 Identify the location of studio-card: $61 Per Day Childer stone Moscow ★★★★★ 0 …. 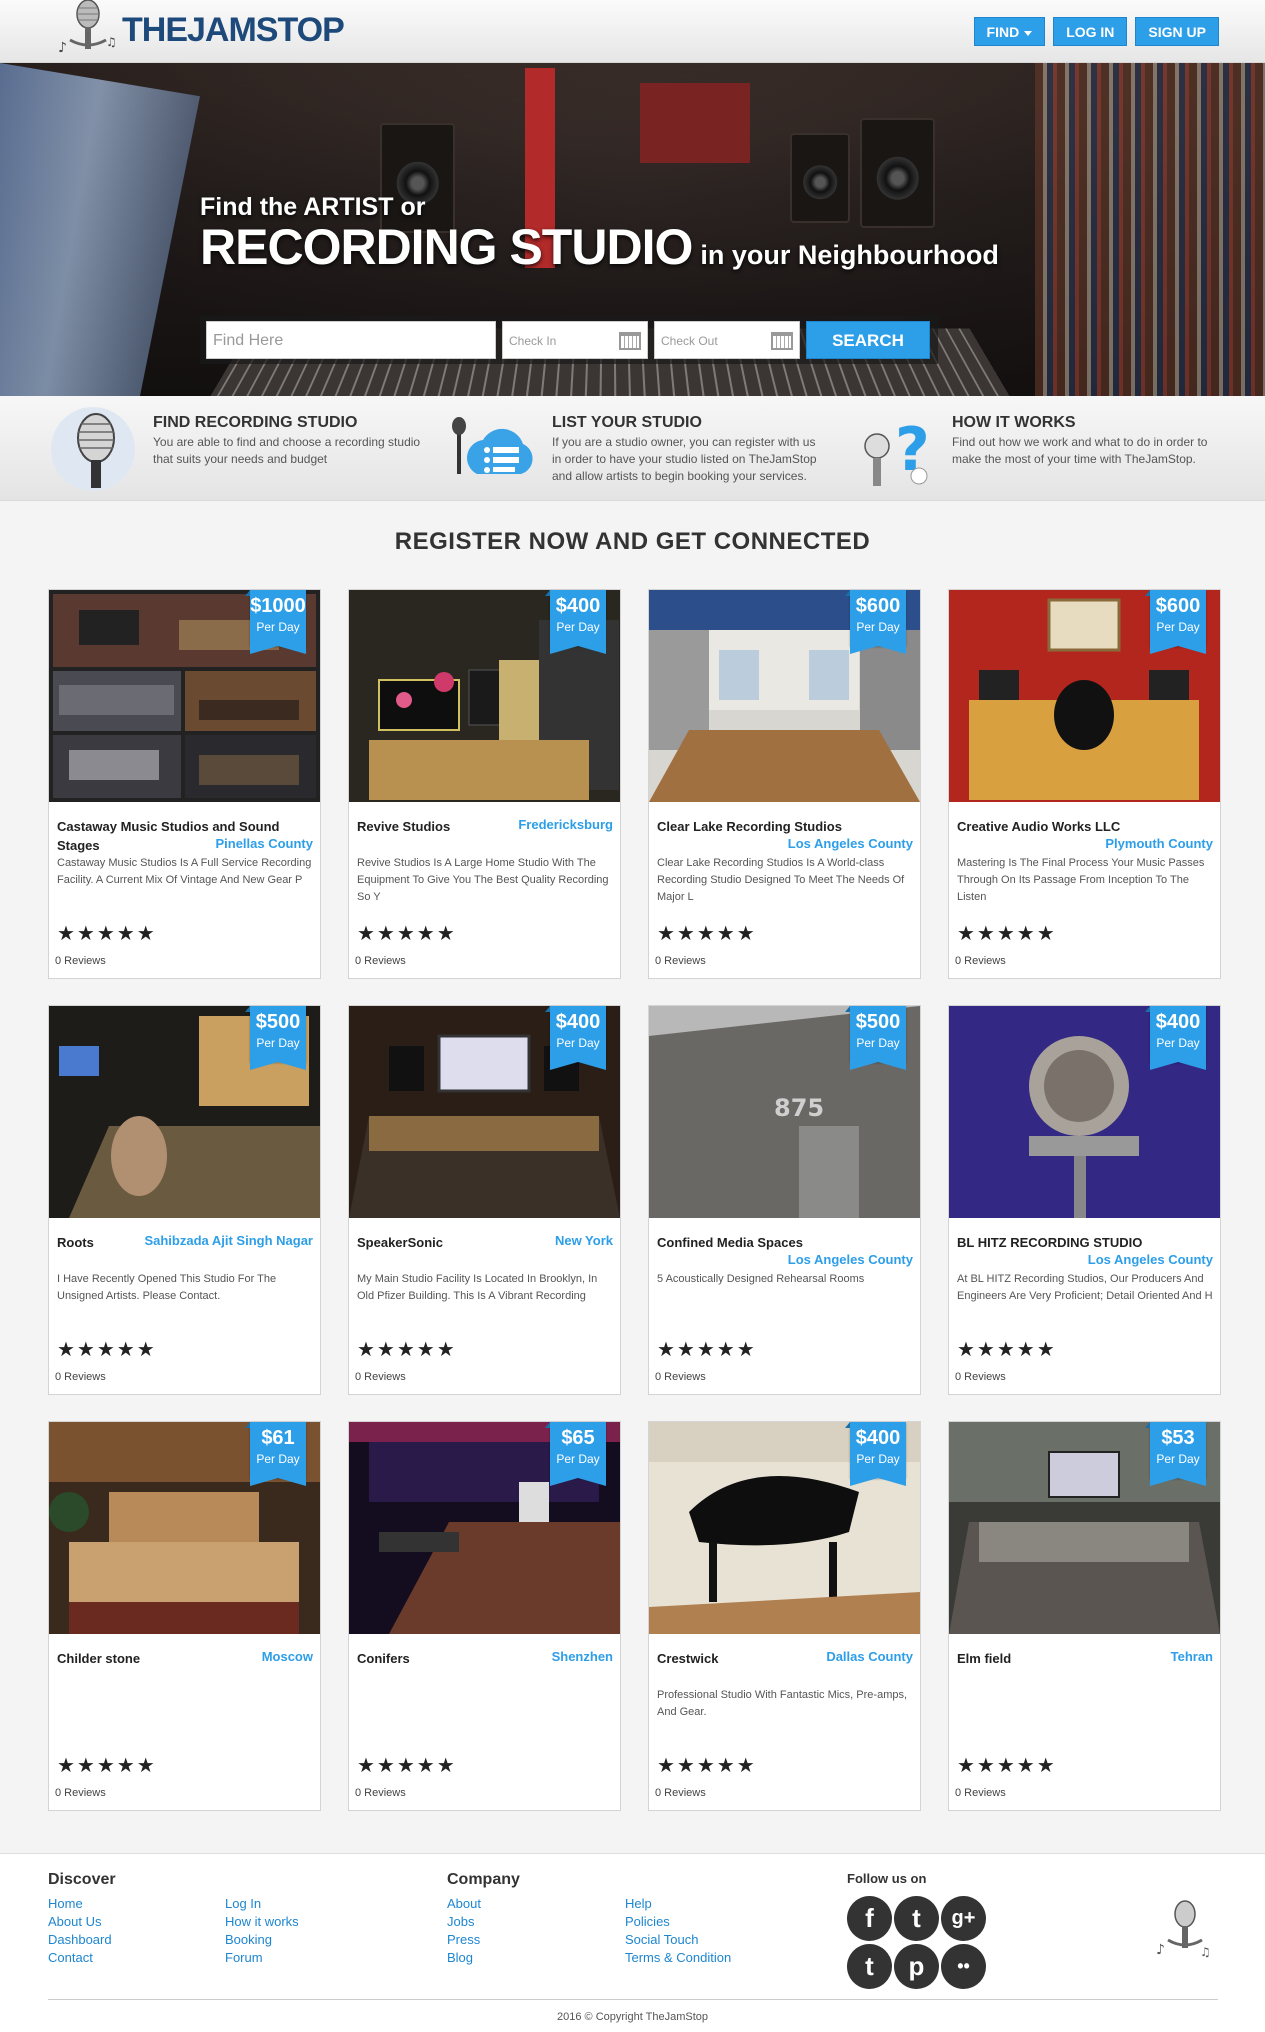
(184, 1616).